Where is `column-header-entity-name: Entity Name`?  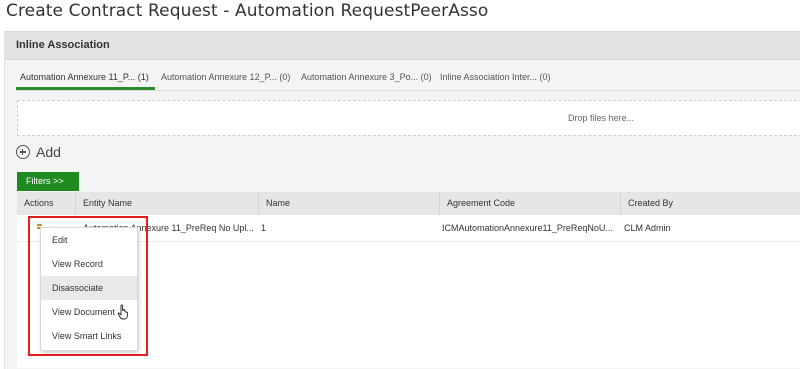
column-header-entity-name: Entity Name is located at coordinates (167, 203).